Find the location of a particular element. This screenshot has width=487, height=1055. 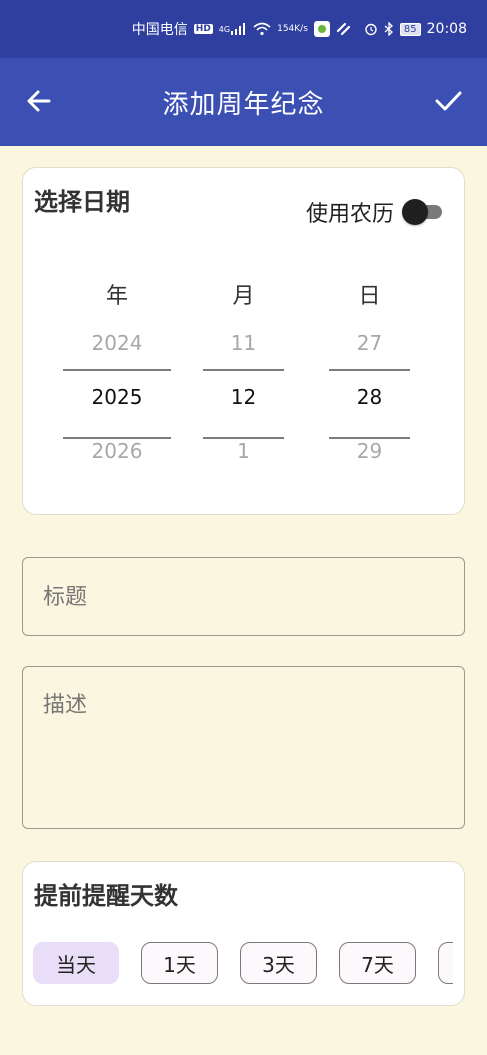

app-bar: 添加周年纪念 is located at coordinates (243, 102).